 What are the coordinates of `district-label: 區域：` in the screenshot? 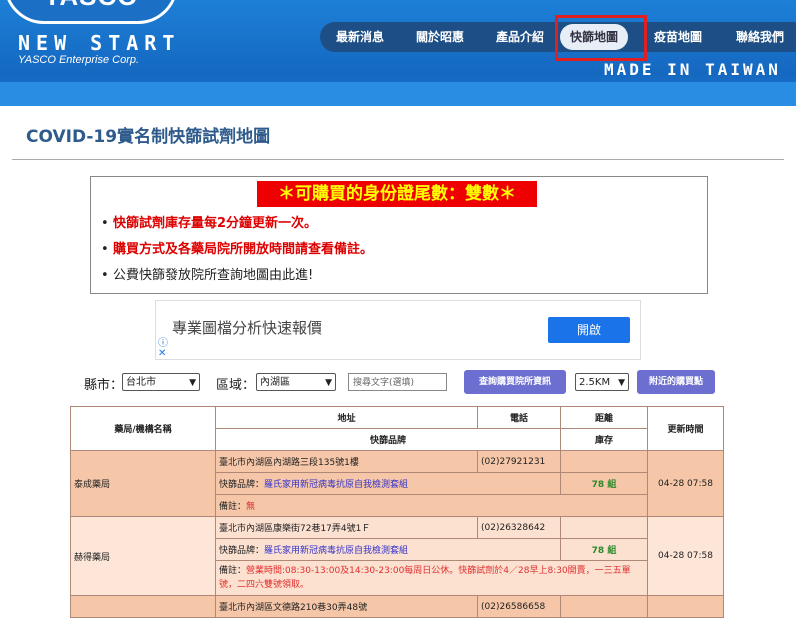 It's located at (236, 385).